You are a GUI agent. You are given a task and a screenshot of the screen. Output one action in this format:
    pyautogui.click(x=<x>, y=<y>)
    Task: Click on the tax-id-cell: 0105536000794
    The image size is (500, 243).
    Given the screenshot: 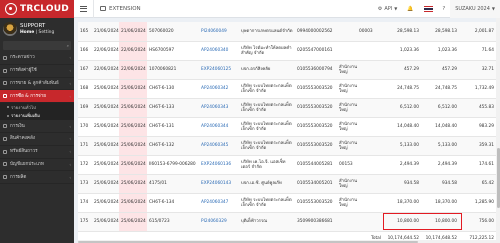 What is the action you would take?
    pyautogui.click(x=316, y=70)
    